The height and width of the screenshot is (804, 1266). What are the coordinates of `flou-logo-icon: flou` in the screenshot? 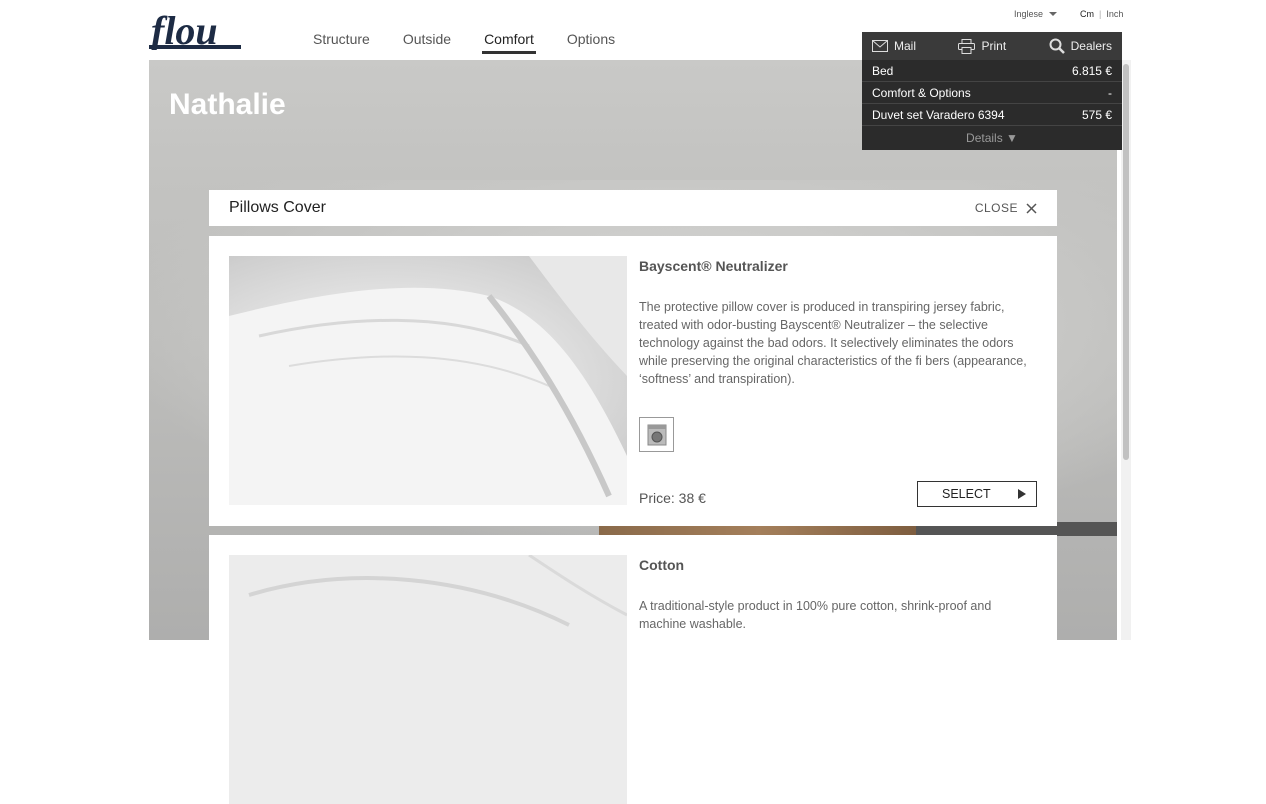 It's located at (195, 30).